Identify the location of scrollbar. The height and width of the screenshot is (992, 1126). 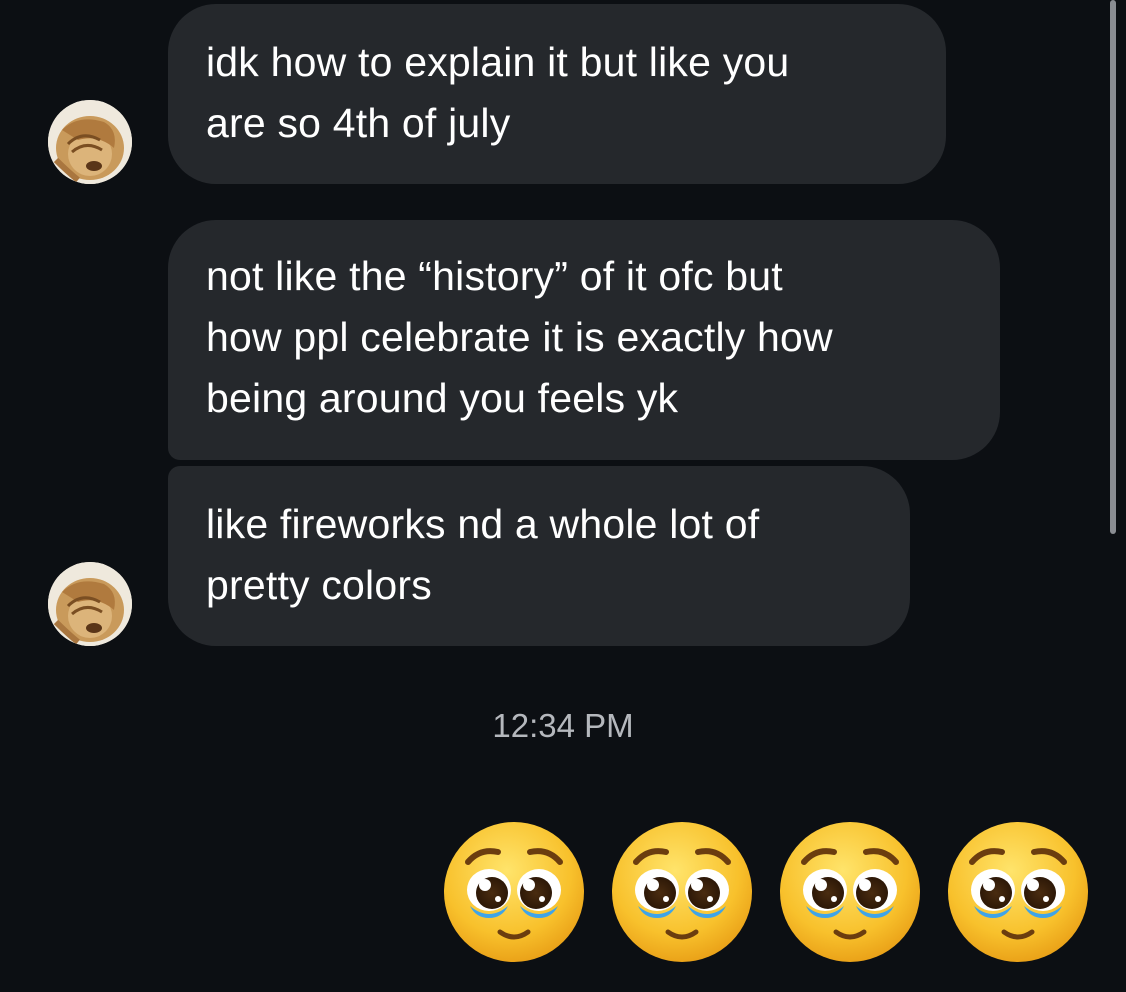
(1113, 267).